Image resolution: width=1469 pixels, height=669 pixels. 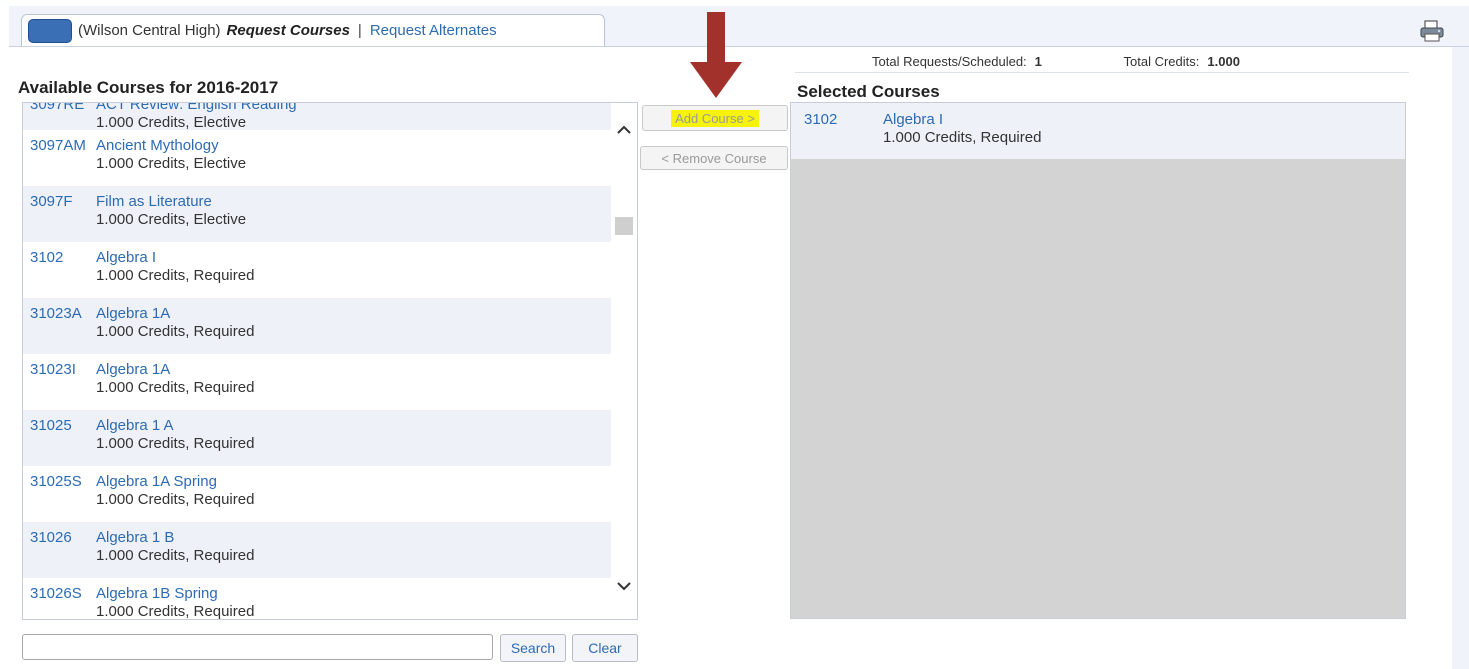 I want to click on total-requests-label: Total Requests/Scheduled:, so click(x=949, y=61).